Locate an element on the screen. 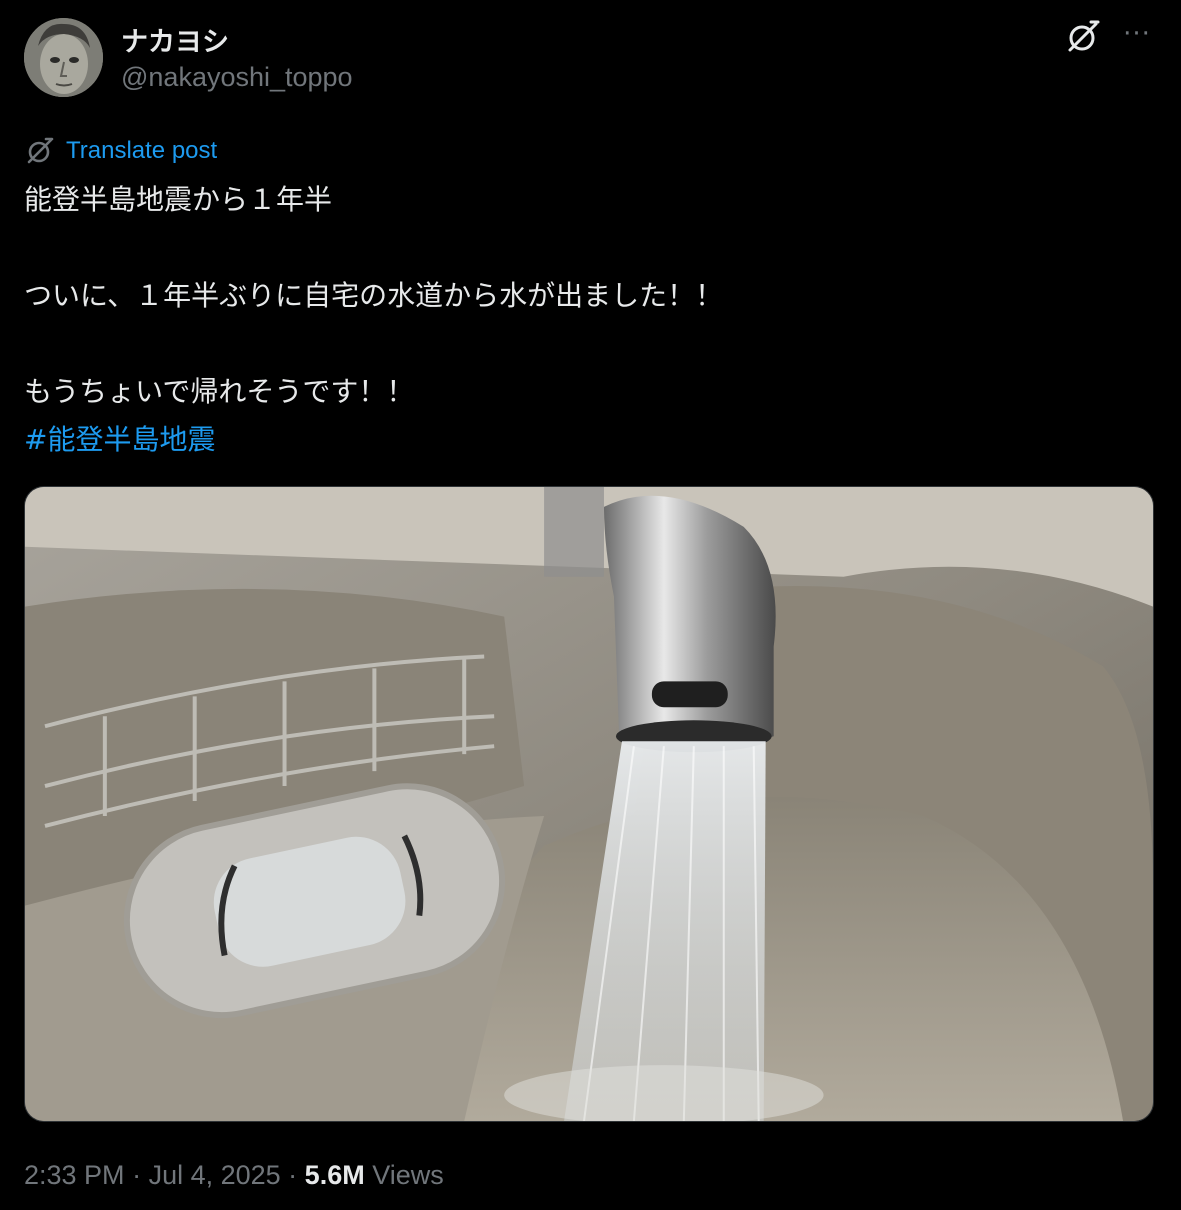 Image resolution: width=1181 pixels, height=1210 pixels. translate-grok-icon is located at coordinates (40, 150).